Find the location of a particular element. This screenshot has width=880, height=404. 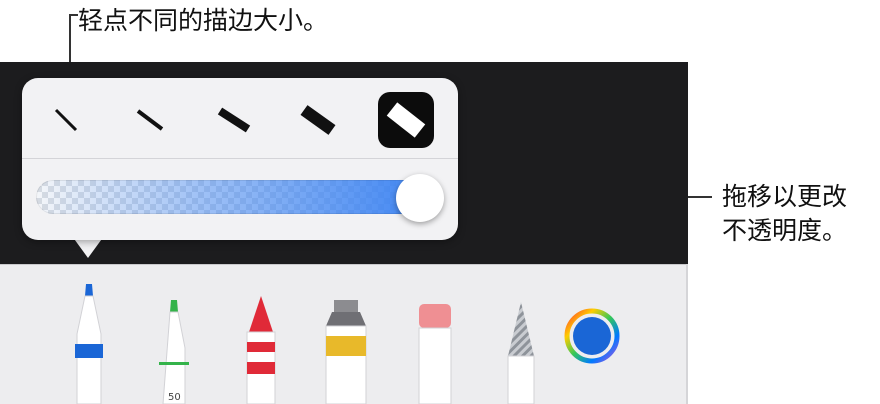

stroke-size-callout: 轻点不同的描边大小。 is located at coordinates (203, 20).